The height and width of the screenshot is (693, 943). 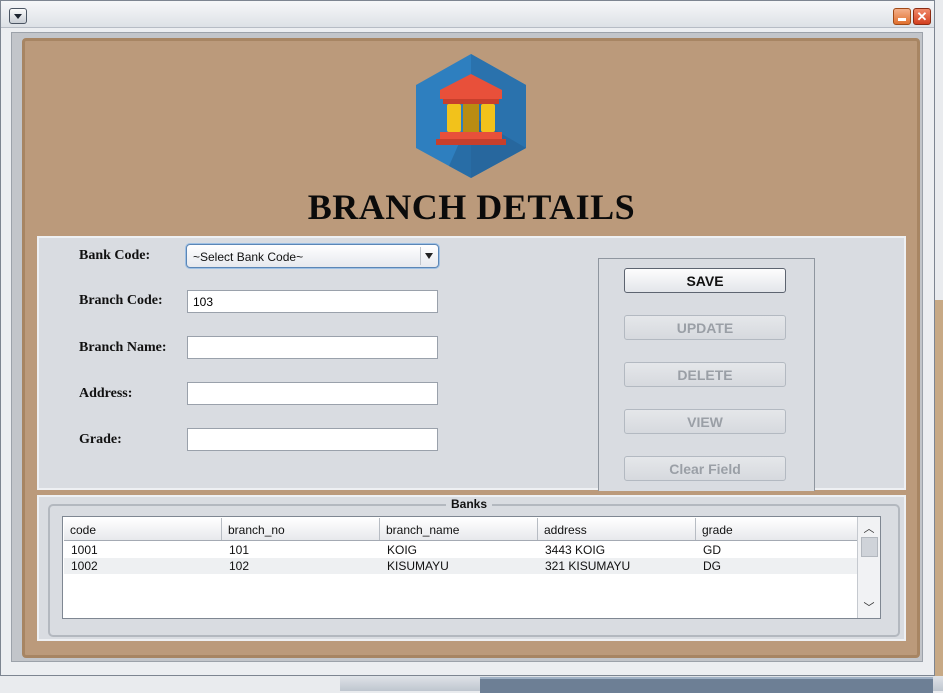 I want to click on page-title: BRANCH DETAILS, so click(x=471, y=207).